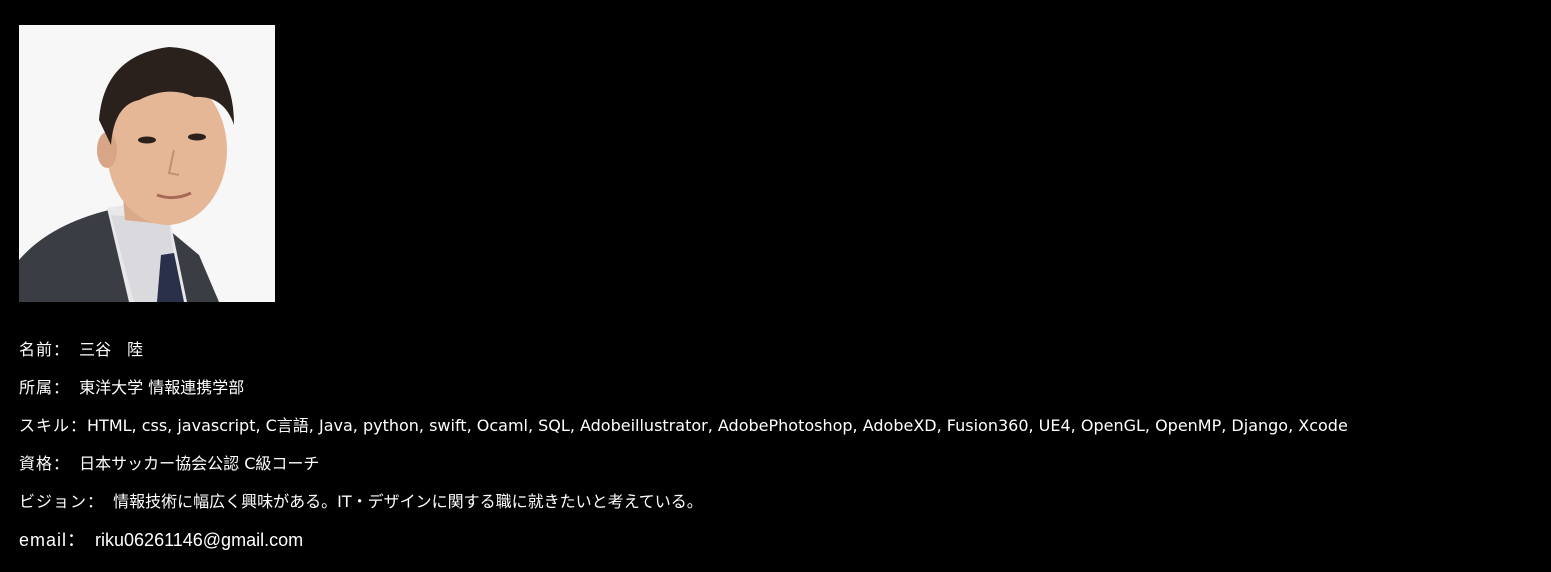 Image resolution: width=1551 pixels, height=572 pixels. What do you see at coordinates (199, 540) in the screenshot?
I see `email-value: riku06261146@gmail.com` at bounding box center [199, 540].